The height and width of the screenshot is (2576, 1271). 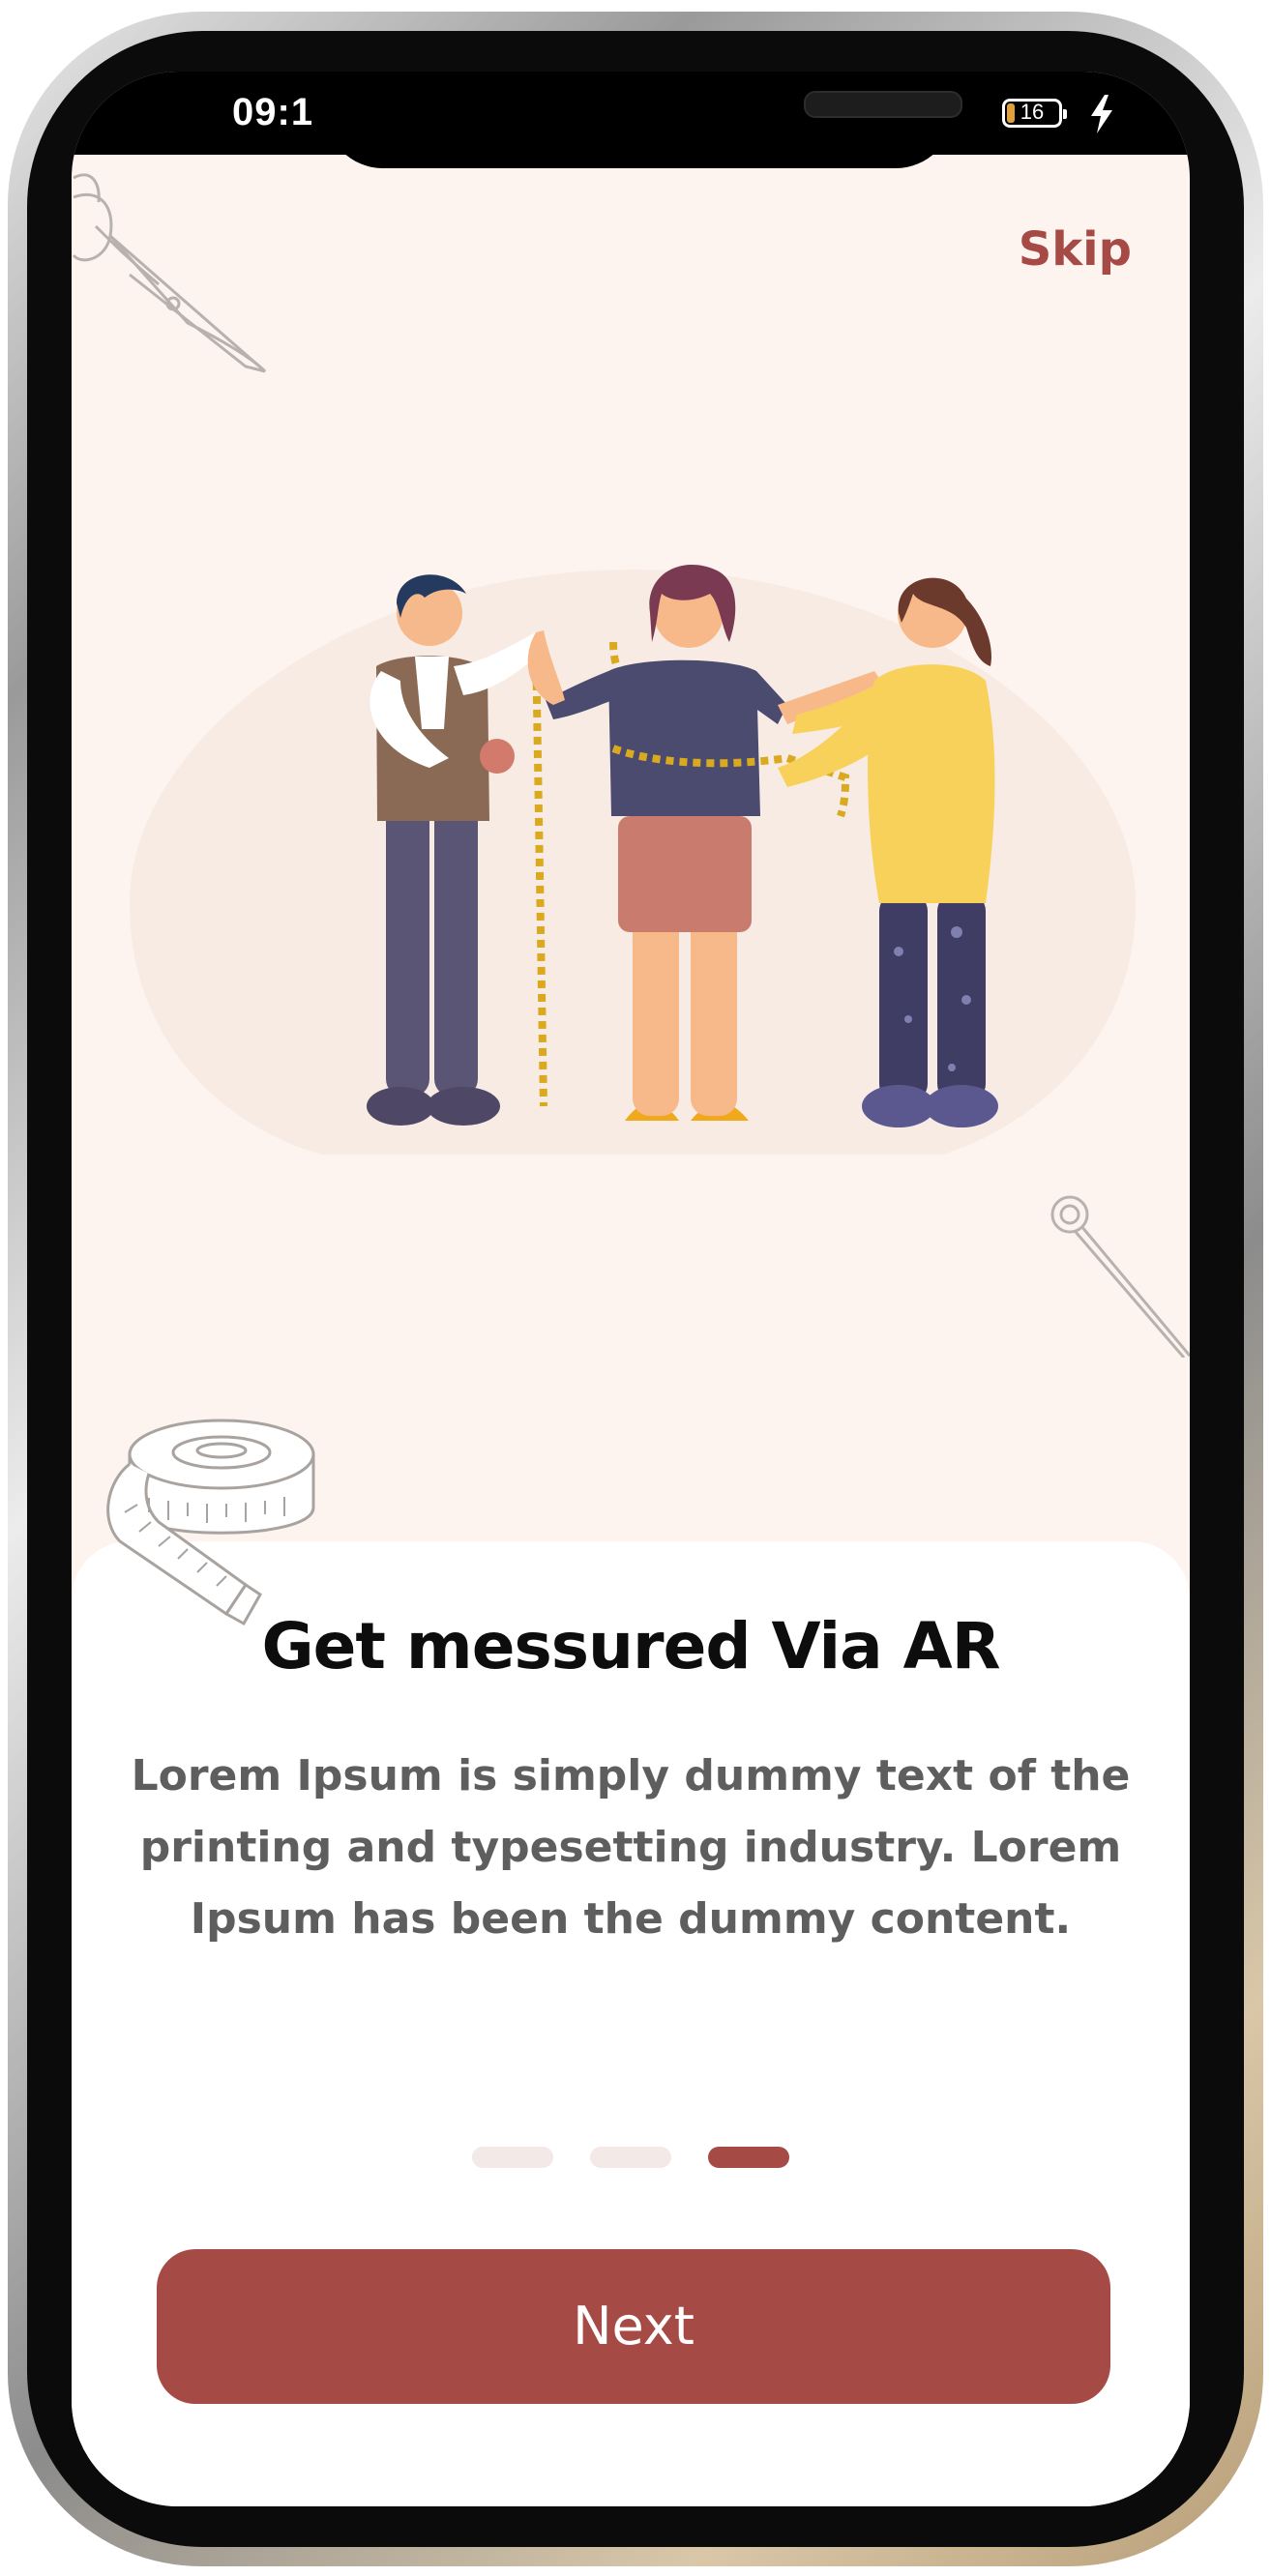 I want to click on page-dot-active, so click(x=749, y=2157).